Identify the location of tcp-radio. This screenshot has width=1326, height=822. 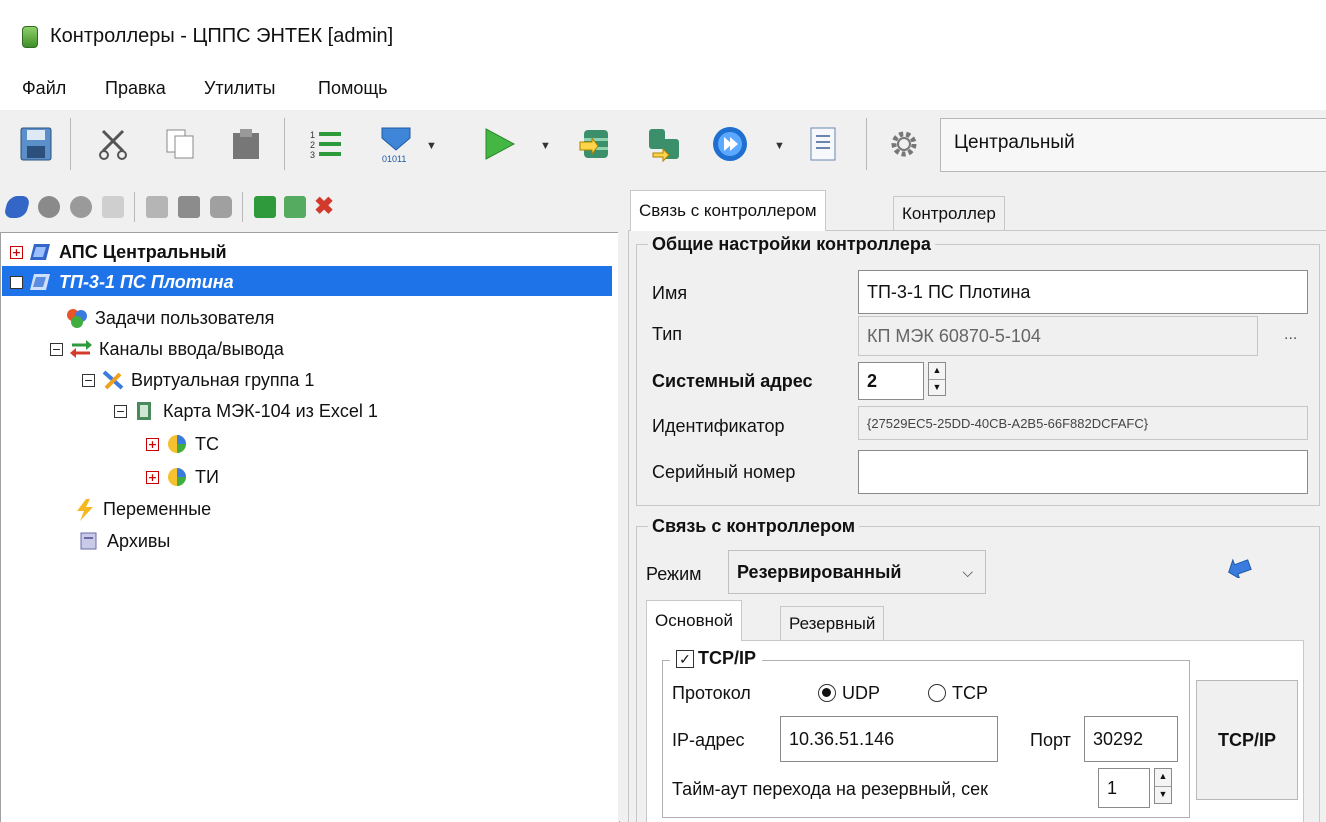
(937, 693).